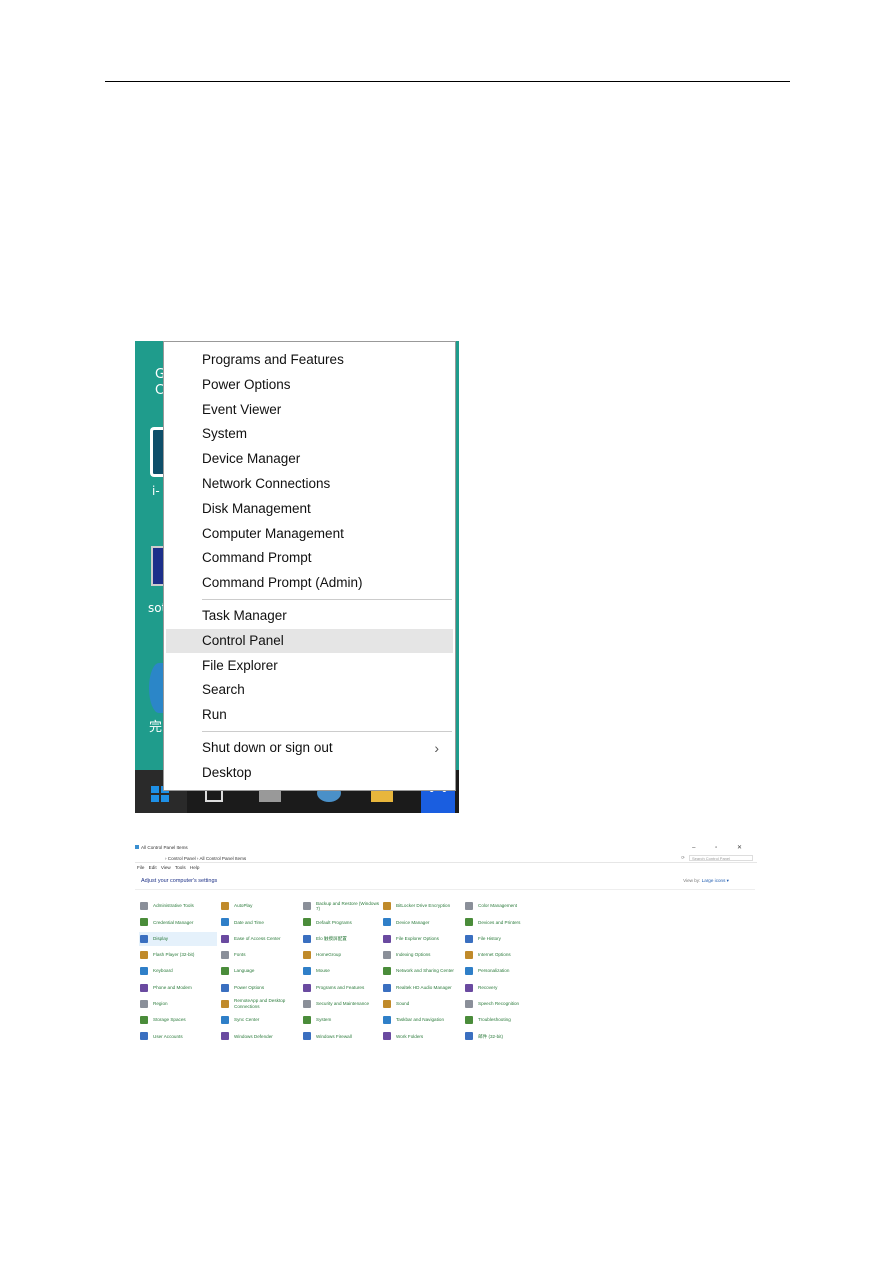 This screenshot has width=893, height=1263. I want to click on menu-separator, so click(327, 731).